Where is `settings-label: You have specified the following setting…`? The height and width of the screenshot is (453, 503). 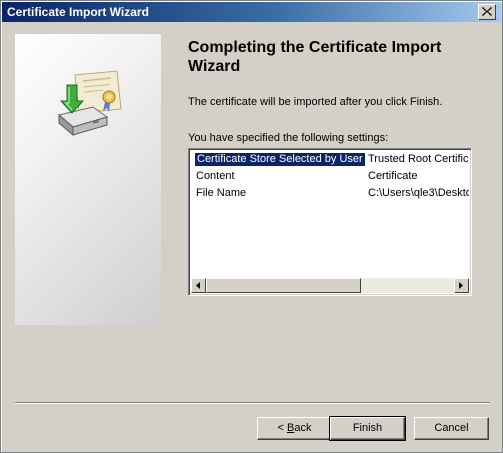
settings-label: You have specified the following setting… is located at coordinates (288, 138).